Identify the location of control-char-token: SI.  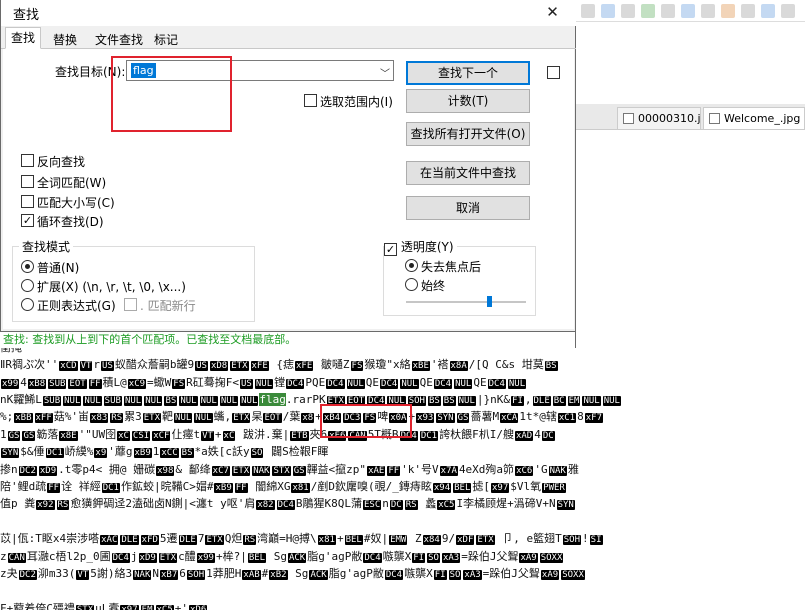
(596, 540).